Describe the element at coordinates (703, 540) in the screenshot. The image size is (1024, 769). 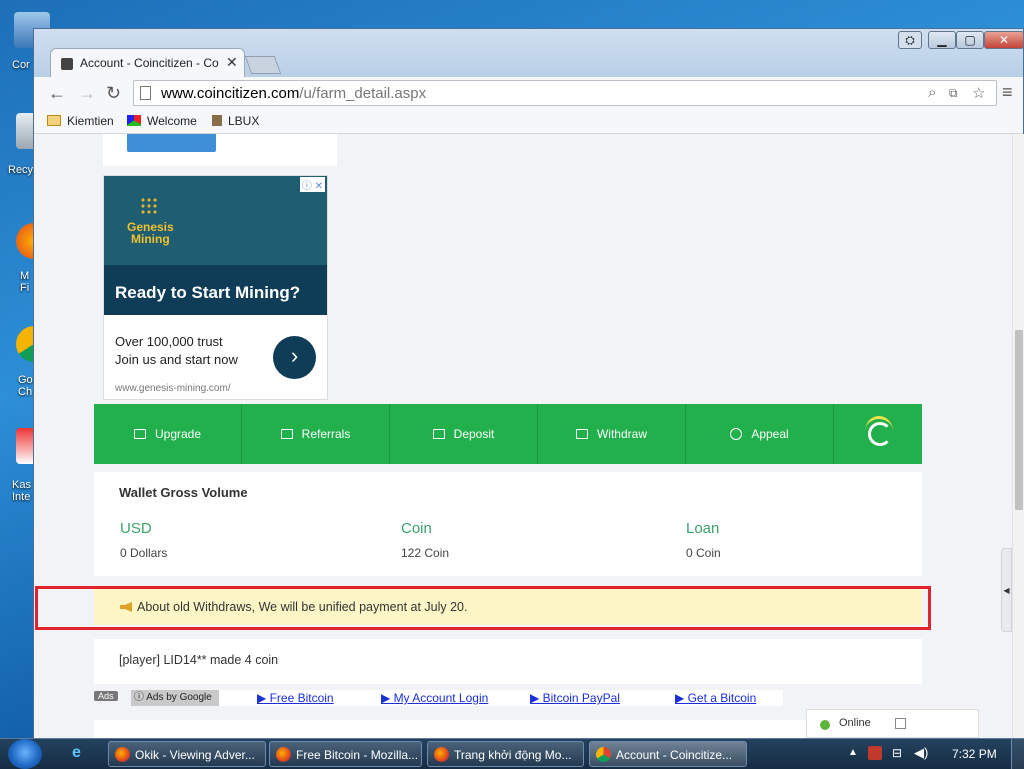
I see `wallet-loan: Loan 0 Coin` at that location.